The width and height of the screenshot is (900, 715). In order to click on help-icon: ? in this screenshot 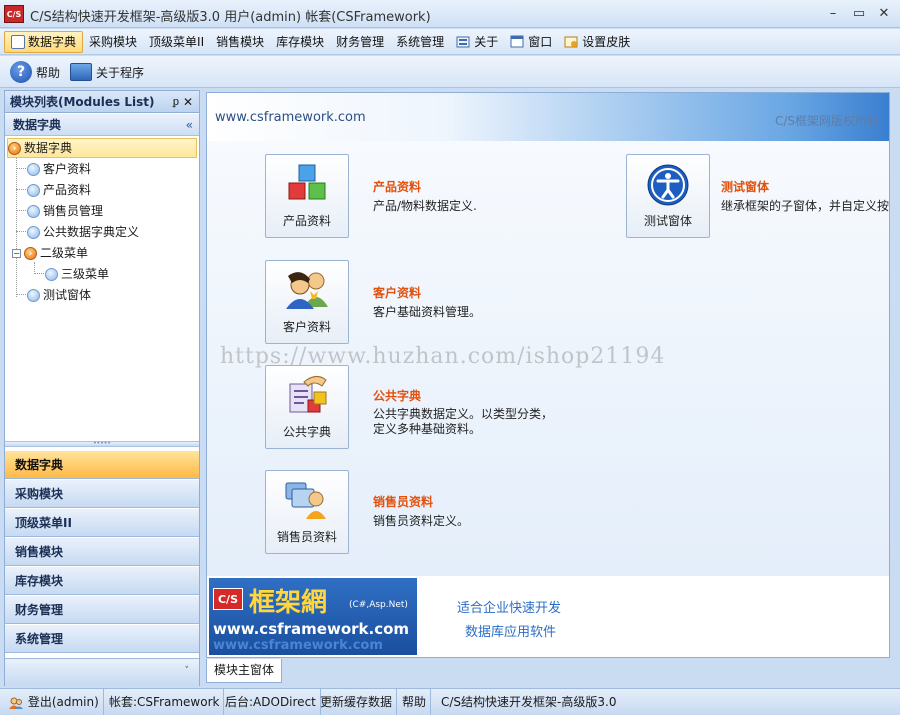, I will do `click(21, 72)`.